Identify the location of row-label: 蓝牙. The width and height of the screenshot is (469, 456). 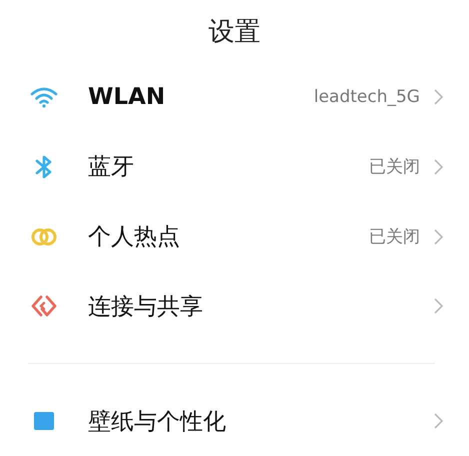
(111, 167).